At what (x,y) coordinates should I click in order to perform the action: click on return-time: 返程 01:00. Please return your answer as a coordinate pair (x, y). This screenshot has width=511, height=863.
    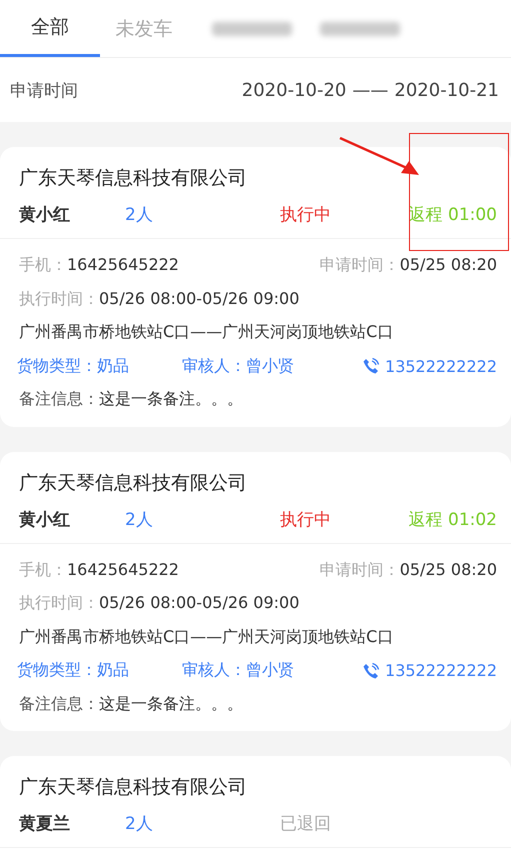
    Looking at the image, I should click on (452, 215).